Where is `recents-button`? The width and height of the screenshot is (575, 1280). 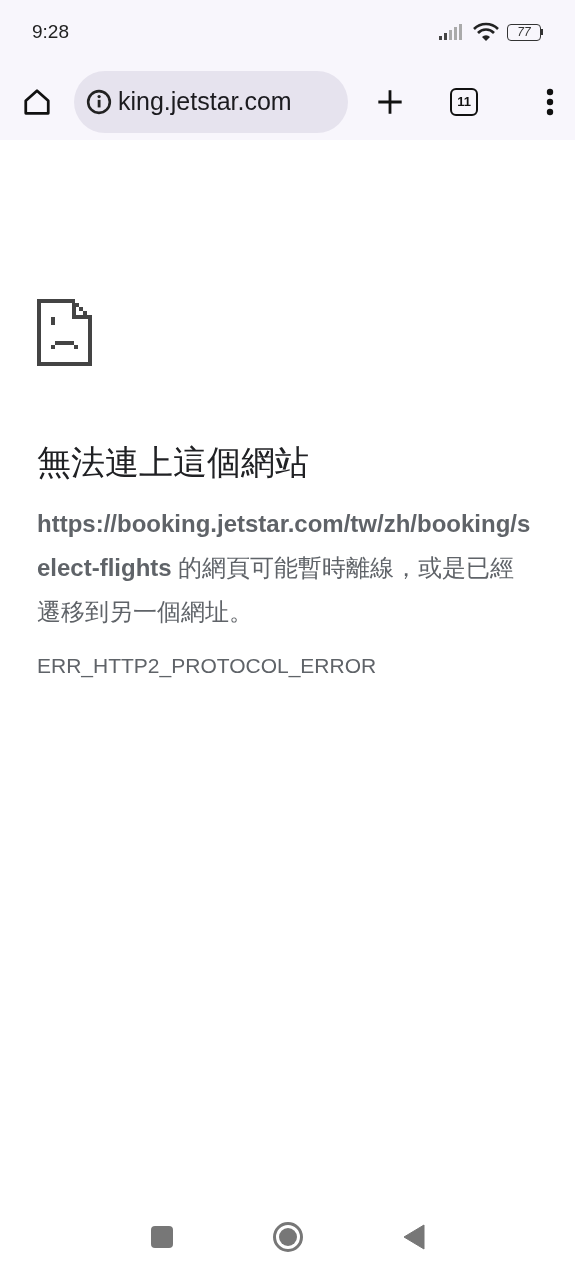 recents-button is located at coordinates (161, 1237).